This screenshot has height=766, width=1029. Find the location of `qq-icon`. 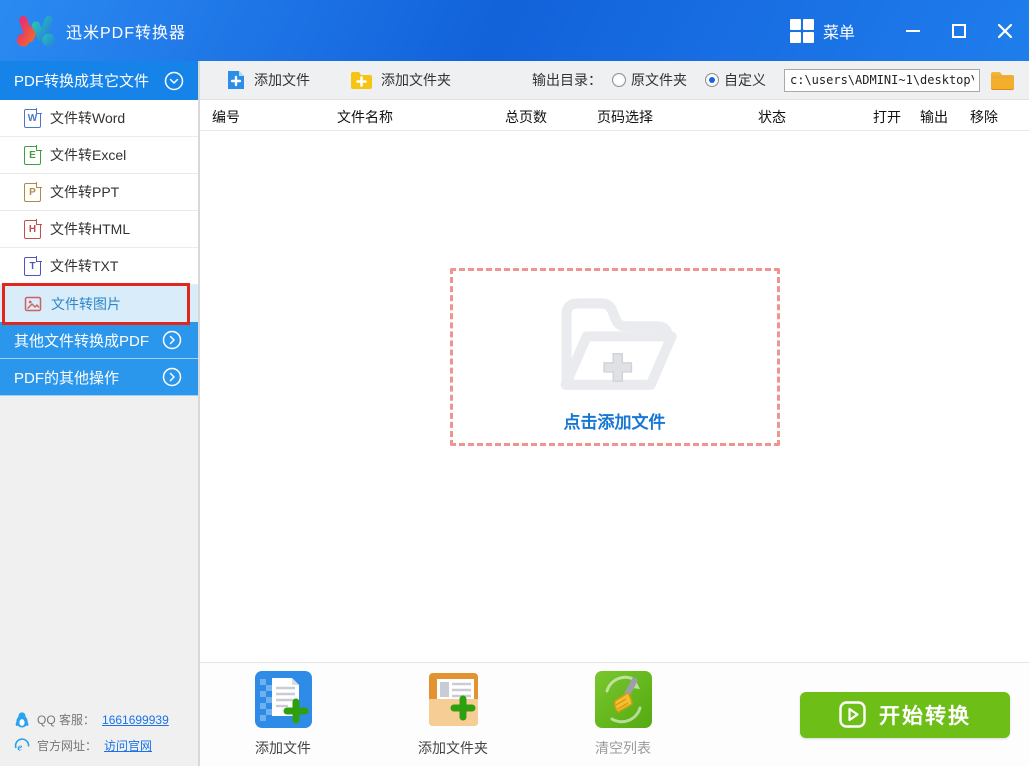

qq-icon is located at coordinates (22, 720).